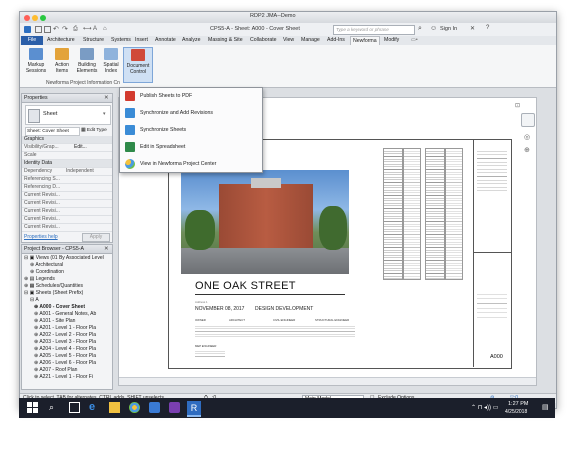 This screenshot has height=450, width=573. I want to click on tree-item-selected: ⊕ A000 - Cover Sheet, so click(59, 307).